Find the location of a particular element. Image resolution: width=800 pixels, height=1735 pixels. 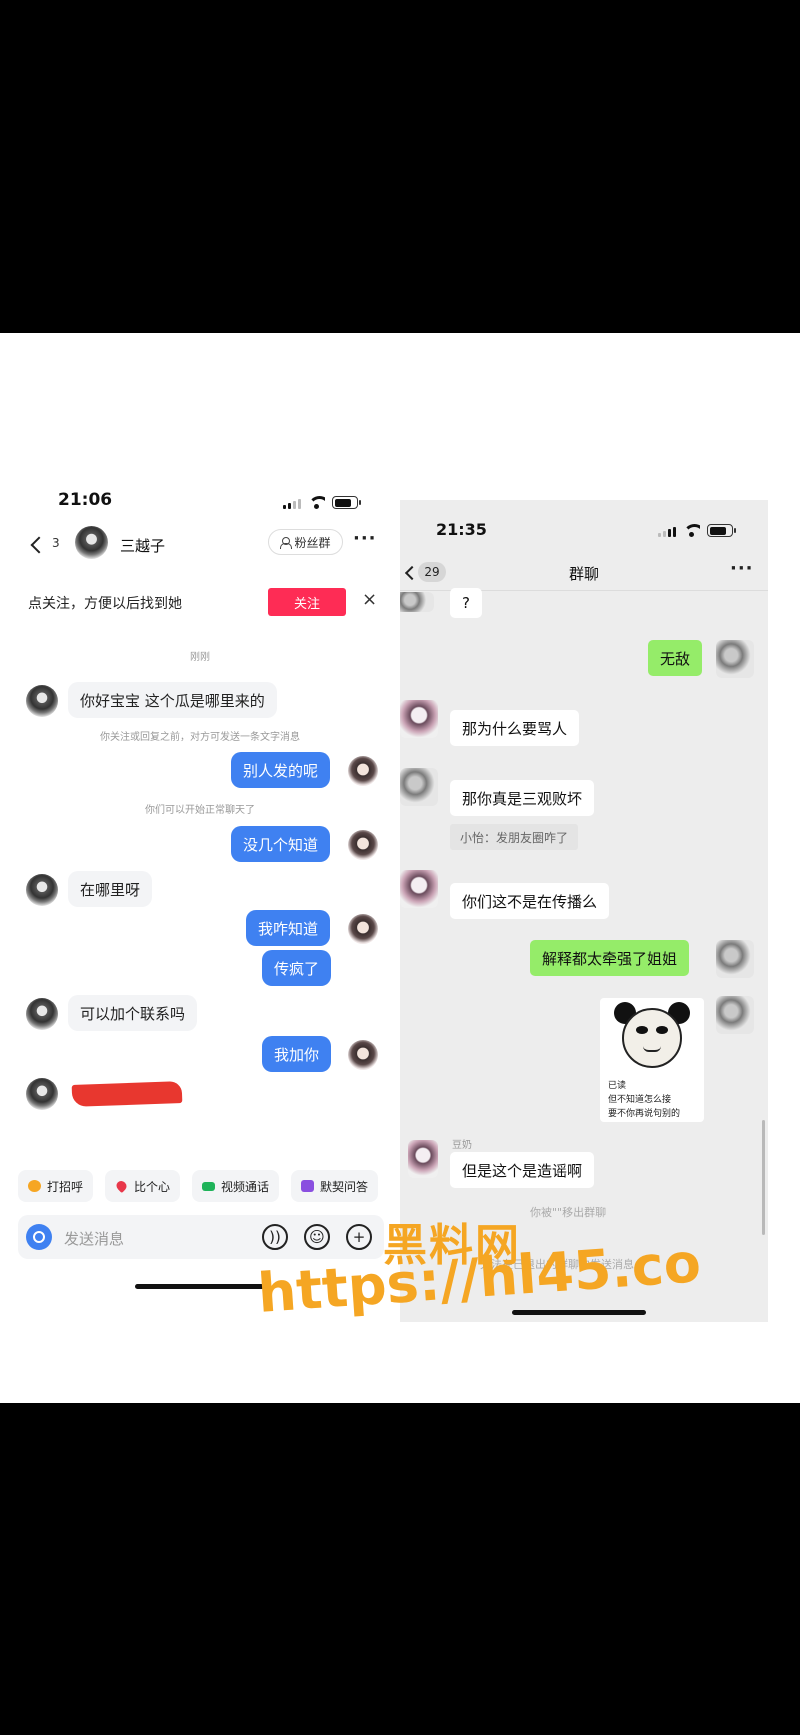

status-time: 21:06 is located at coordinates (85, 500).